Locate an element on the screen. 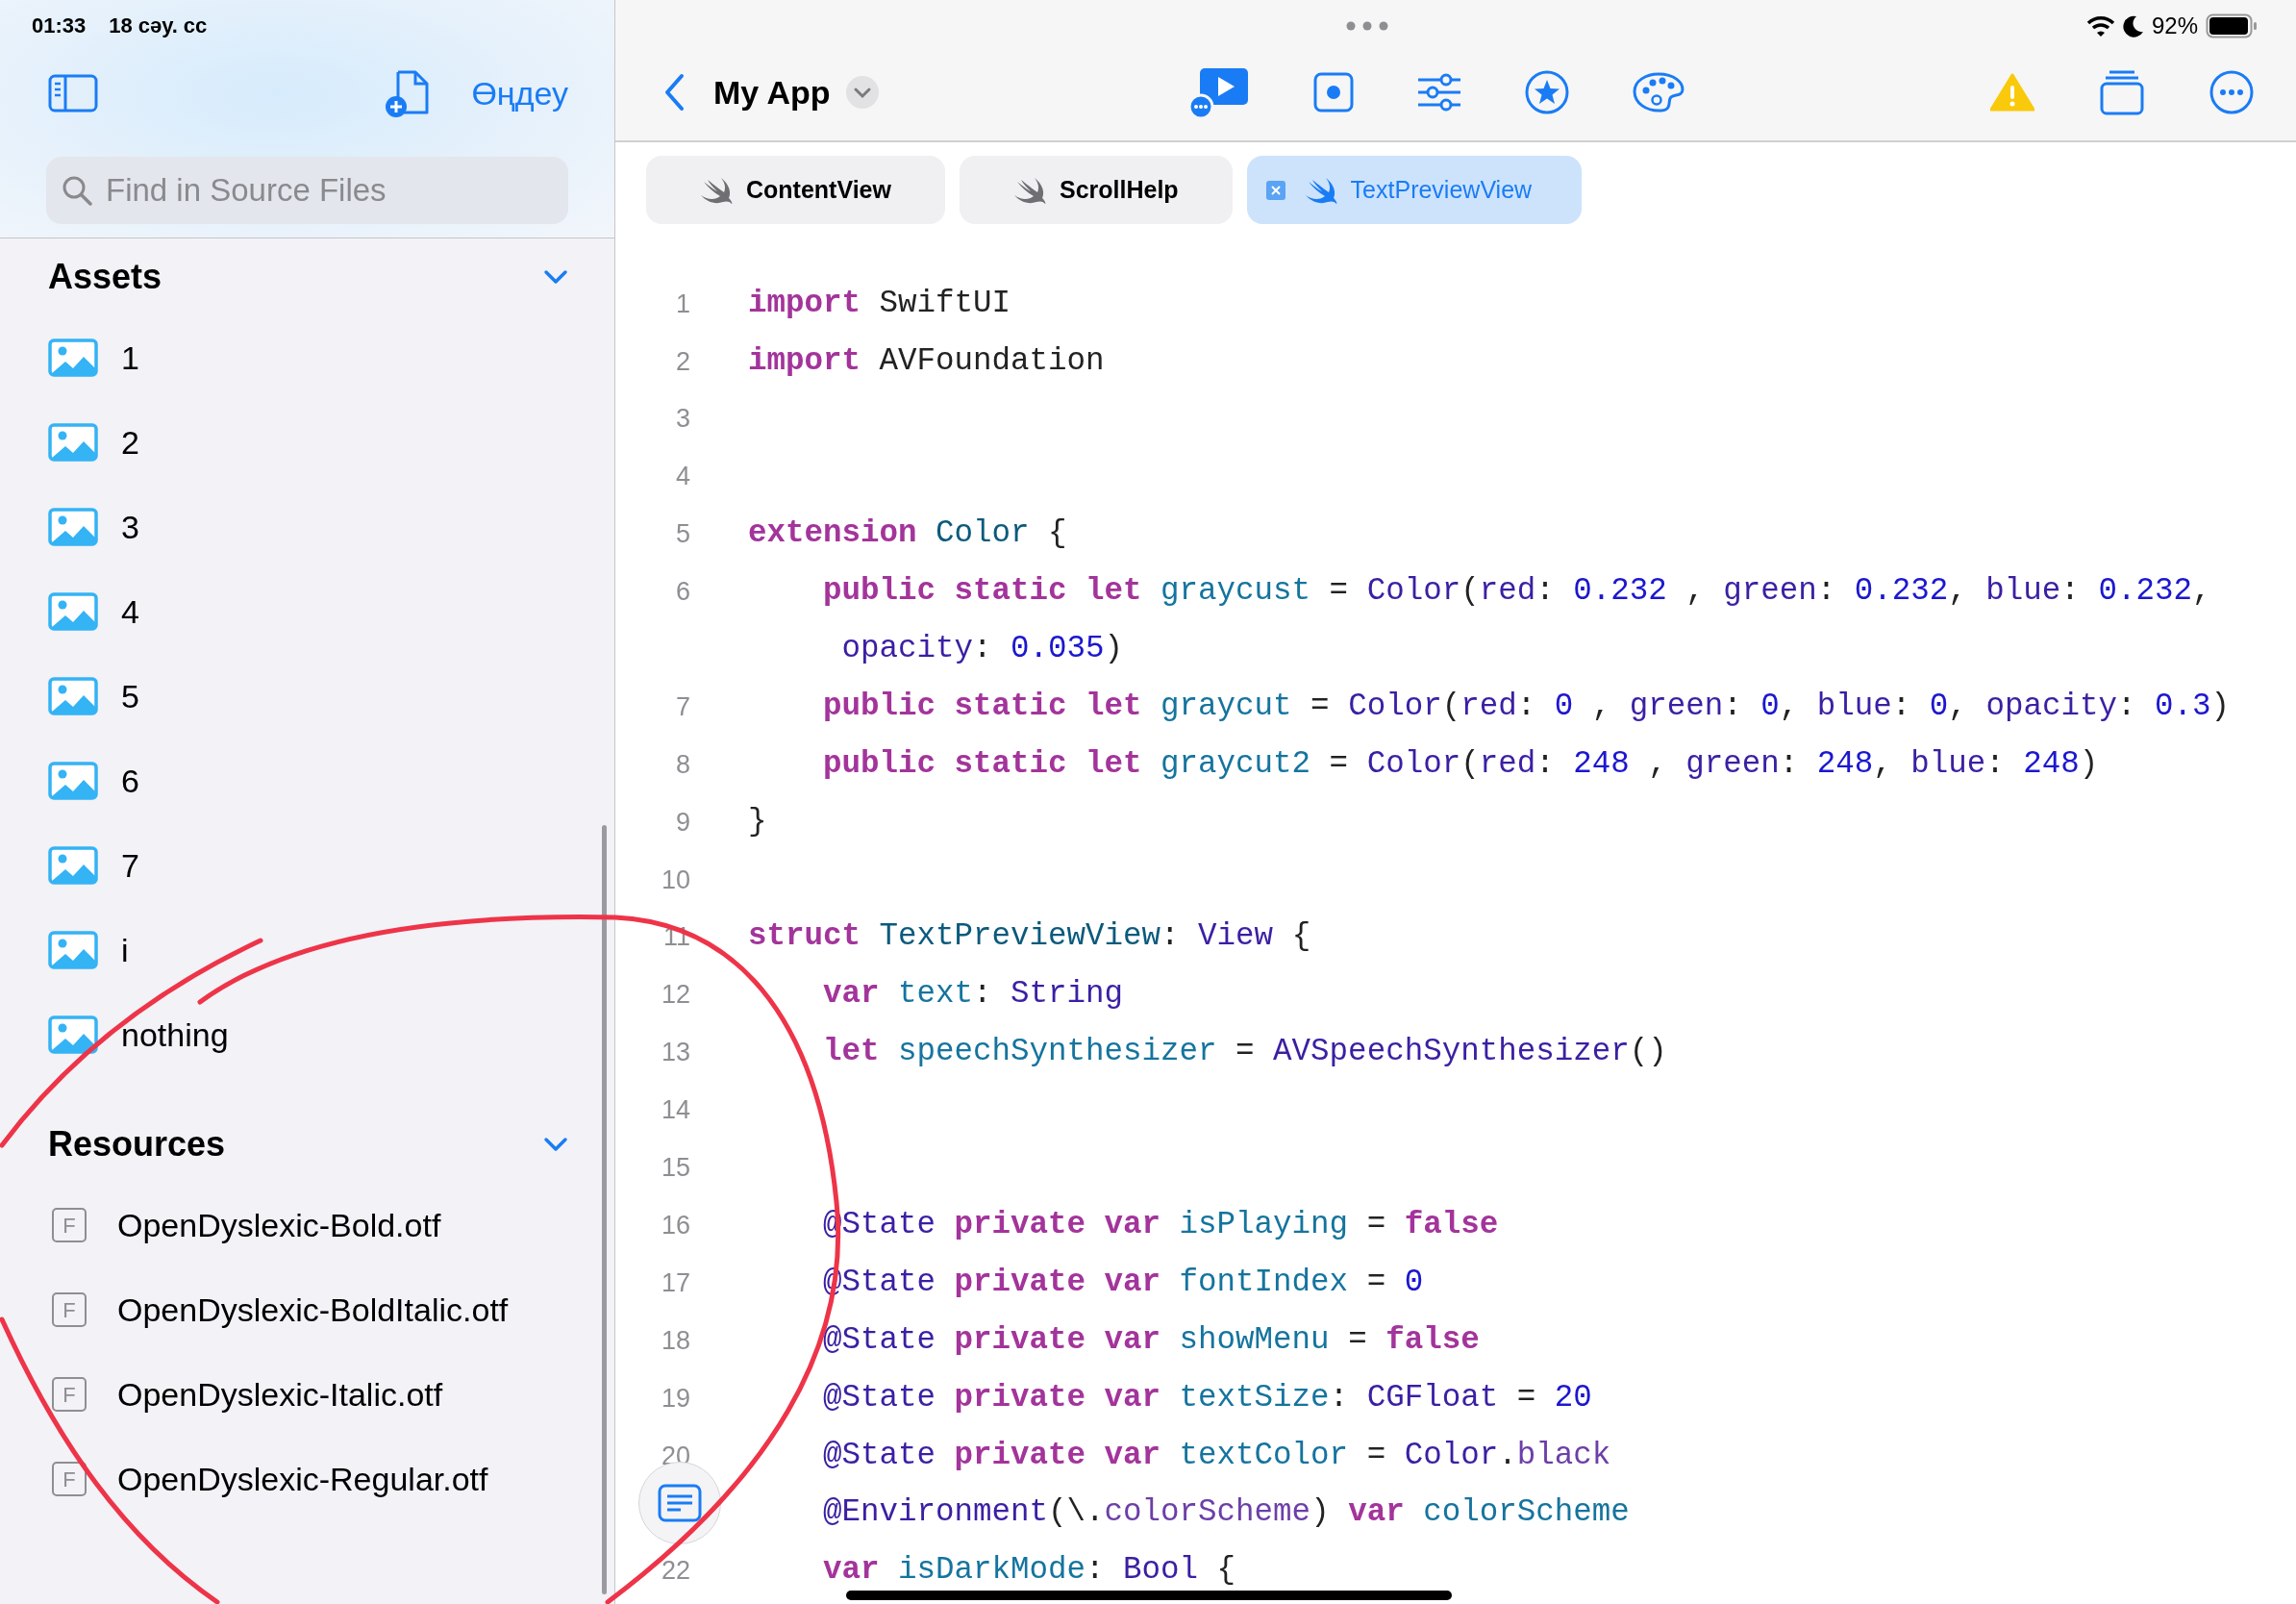 The image size is (2296, 1604). line-number: 3 is located at coordinates (682, 419).